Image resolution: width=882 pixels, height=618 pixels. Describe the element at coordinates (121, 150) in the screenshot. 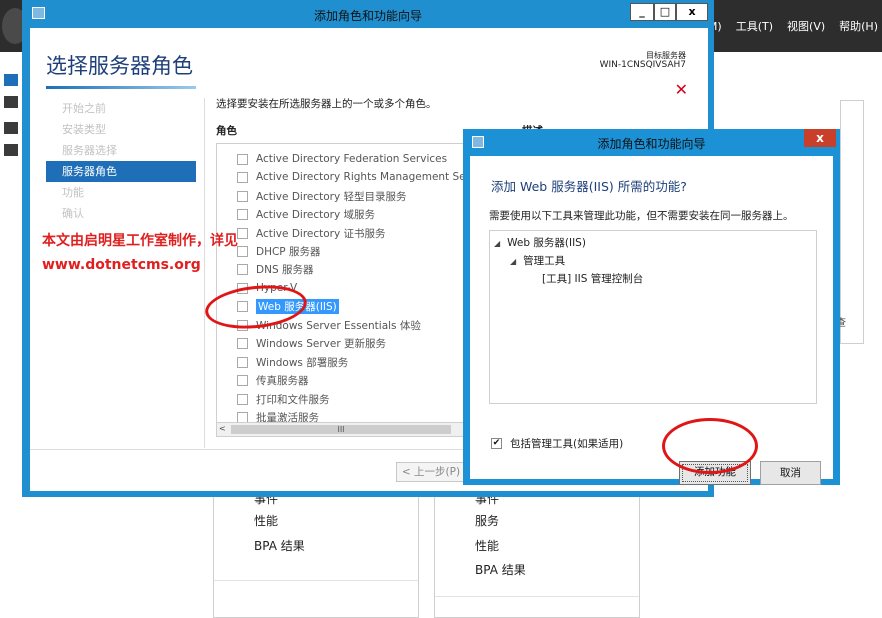

I see `nav-item-server-selection: 服务器选择` at that location.